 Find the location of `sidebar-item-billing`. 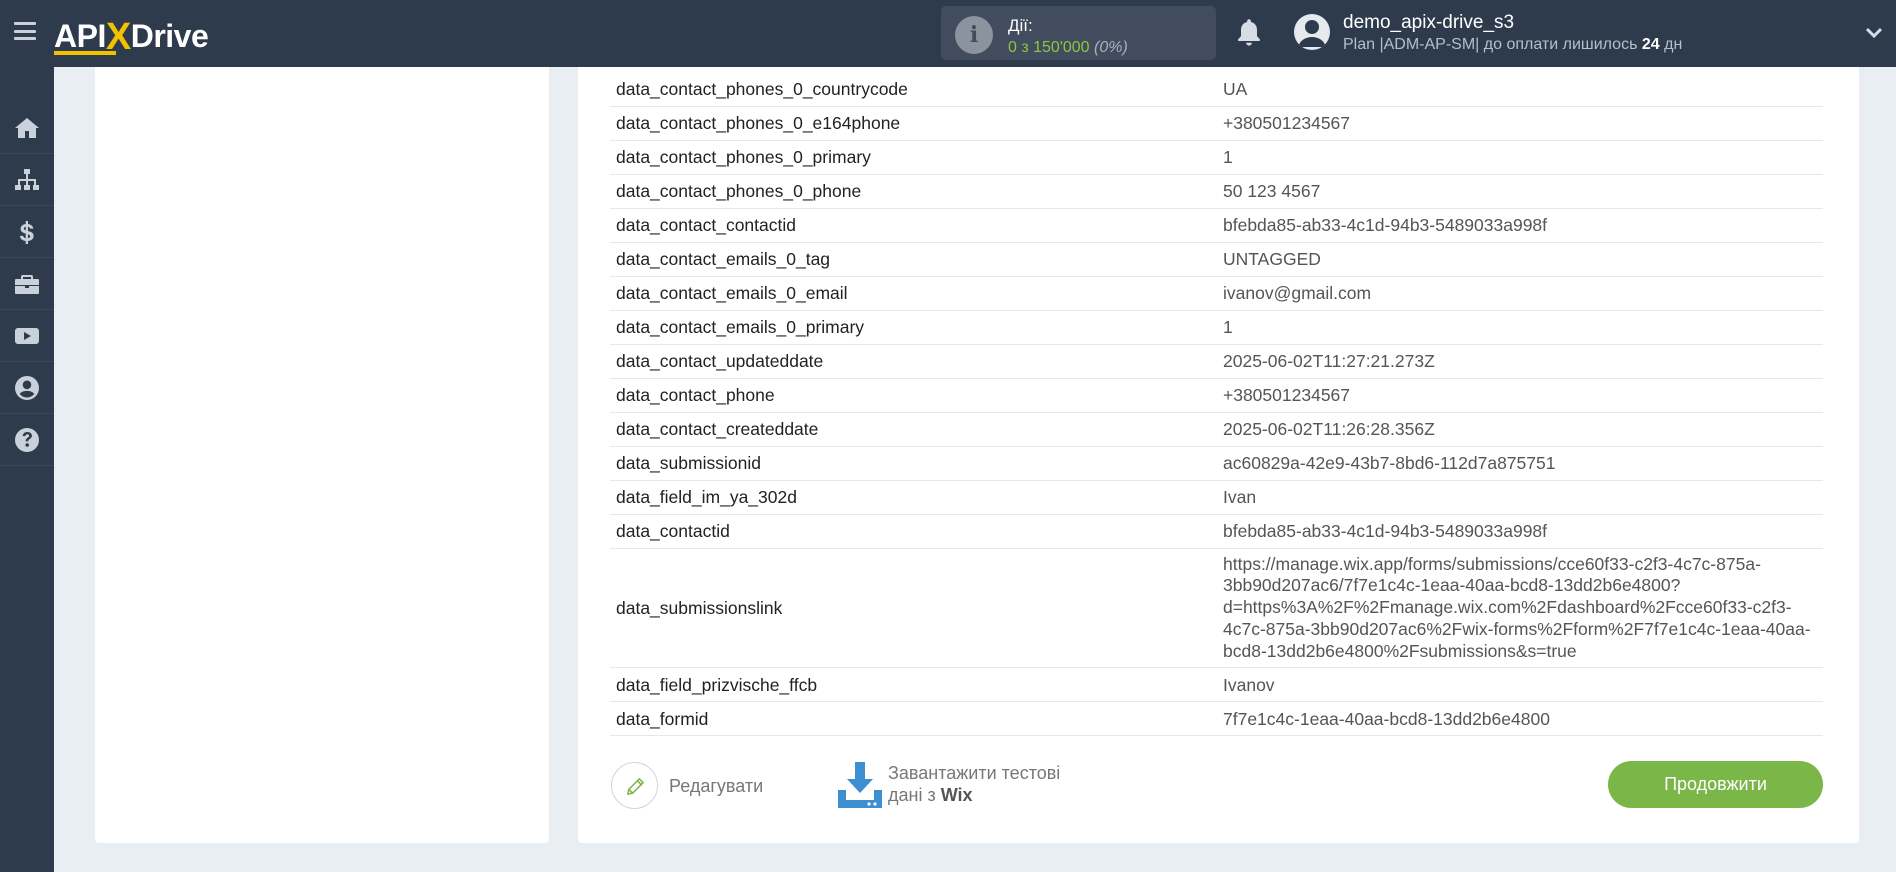

sidebar-item-billing is located at coordinates (27, 232).